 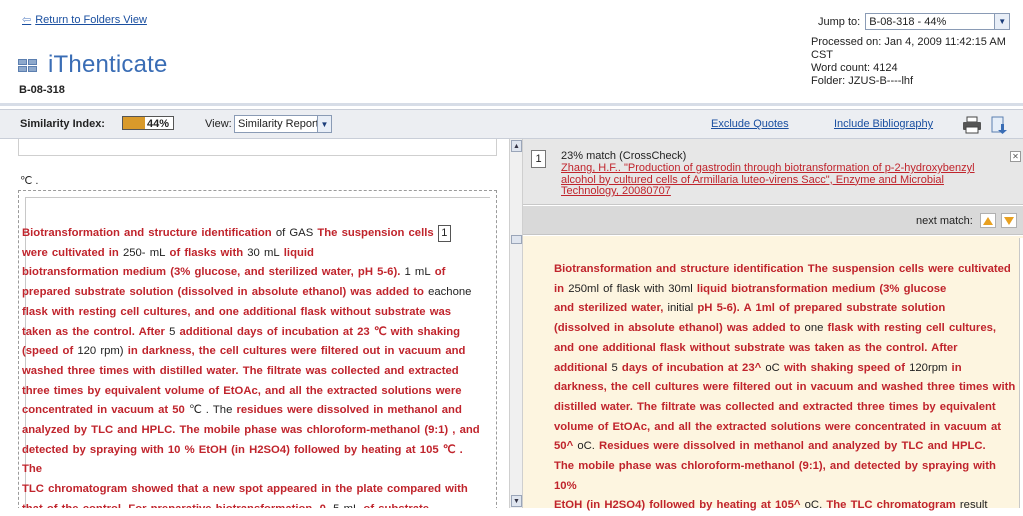 I want to click on exclude-quotes-link: Exclude Quotes, so click(x=750, y=124).